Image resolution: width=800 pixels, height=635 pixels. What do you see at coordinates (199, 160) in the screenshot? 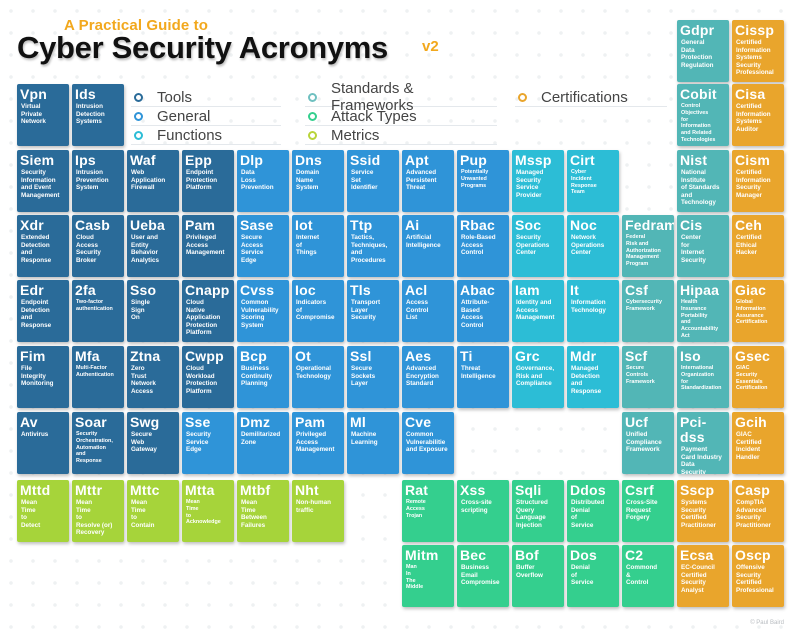
I see `tile-abbr: Epp` at bounding box center [199, 160].